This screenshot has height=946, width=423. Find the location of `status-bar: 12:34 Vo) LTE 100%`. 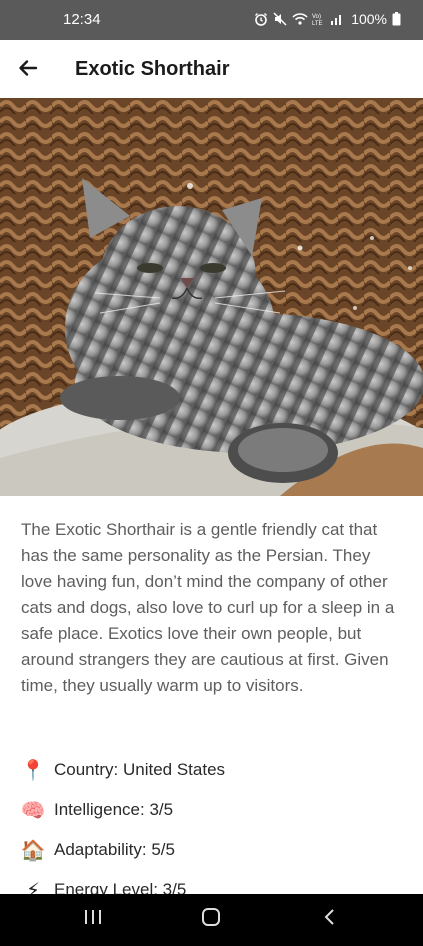

status-bar: 12:34 Vo) LTE 100% is located at coordinates (211, 20).